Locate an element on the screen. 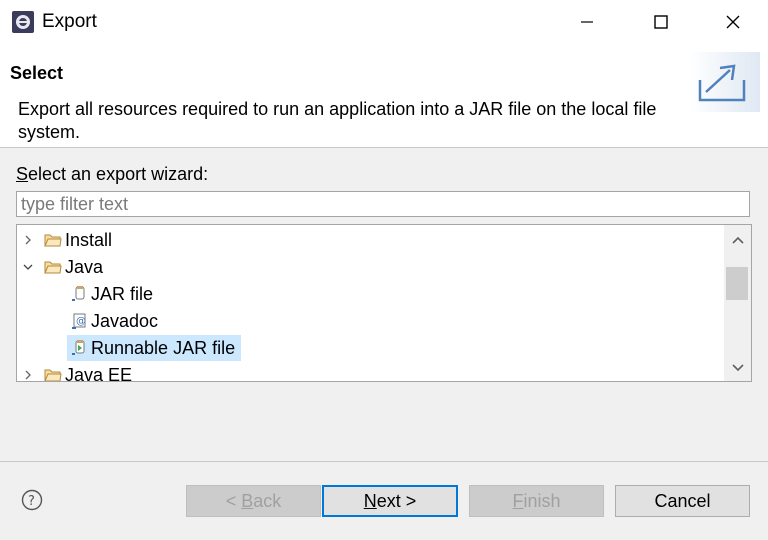  tree-item-label: Java is located at coordinates (84, 266).